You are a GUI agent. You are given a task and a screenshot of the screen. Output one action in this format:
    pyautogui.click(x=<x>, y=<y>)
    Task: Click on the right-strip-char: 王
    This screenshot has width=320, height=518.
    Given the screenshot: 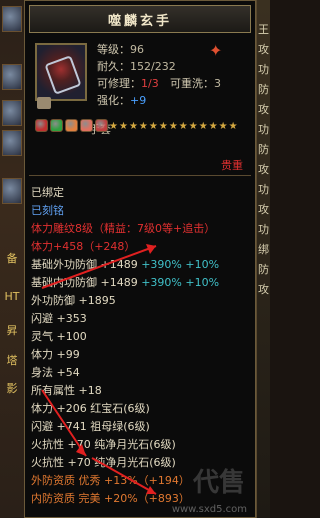 What is the action you would take?
    pyautogui.click(x=263, y=29)
    